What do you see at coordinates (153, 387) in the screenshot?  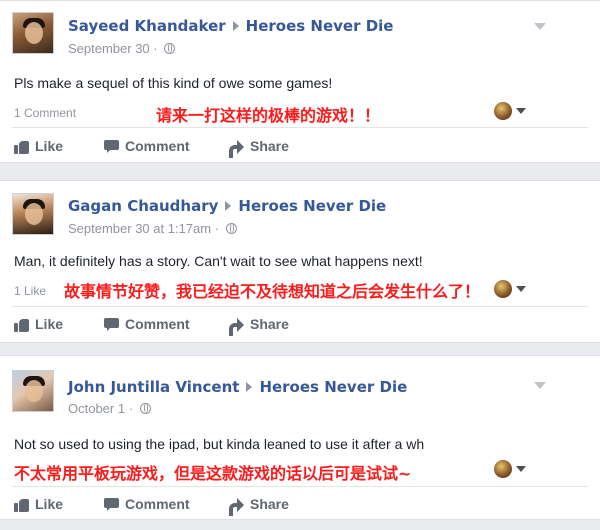 I see `author-link: John Juntilla Vincent` at bounding box center [153, 387].